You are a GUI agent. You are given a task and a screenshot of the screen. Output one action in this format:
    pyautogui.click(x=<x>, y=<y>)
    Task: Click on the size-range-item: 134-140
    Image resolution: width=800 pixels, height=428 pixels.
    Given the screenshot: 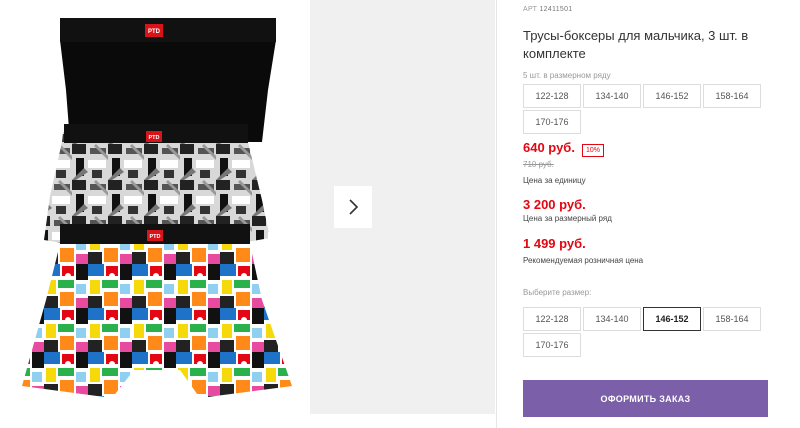 What is the action you would take?
    pyautogui.click(x=612, y=96)
    